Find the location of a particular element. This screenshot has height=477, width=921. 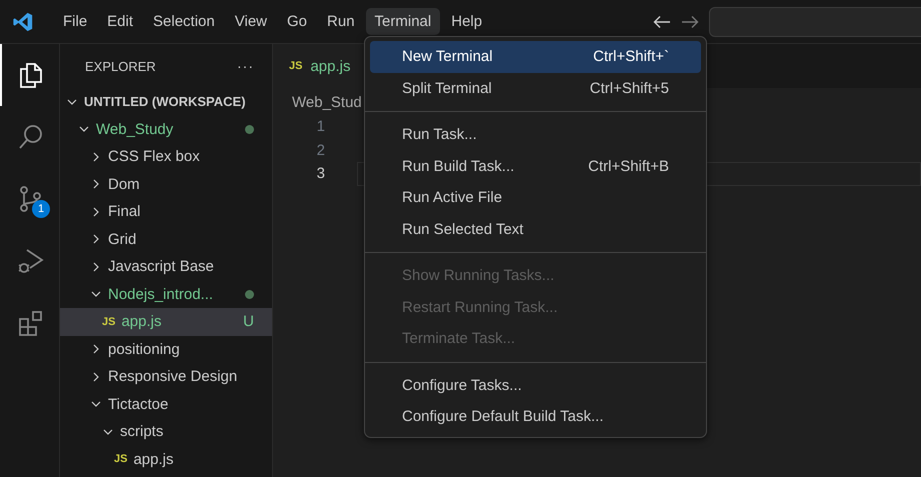

tree-label: Final is located at coordinates (124, 211).